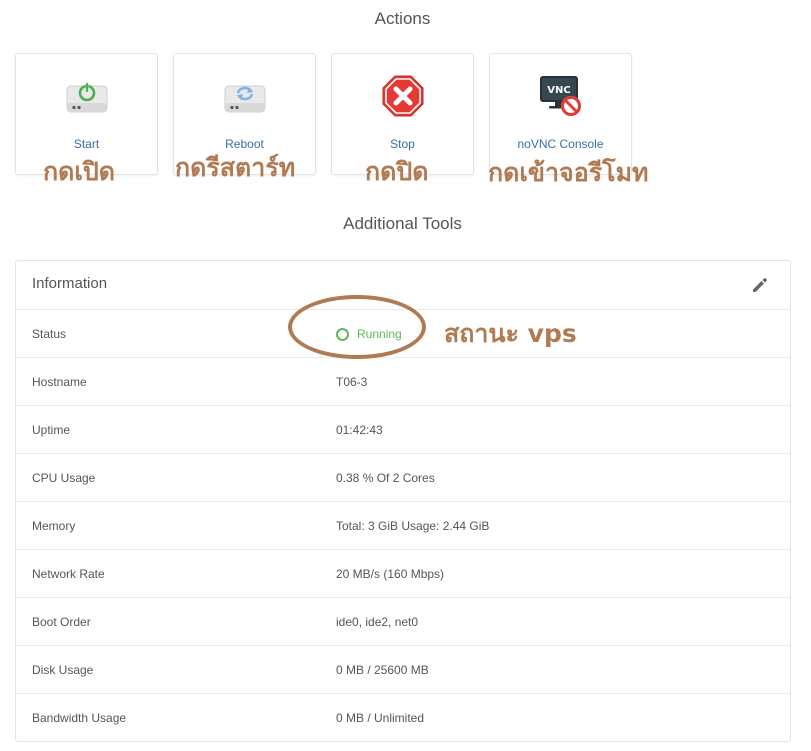  I want to click on hostname-key: Hostname, so click(59, 382).